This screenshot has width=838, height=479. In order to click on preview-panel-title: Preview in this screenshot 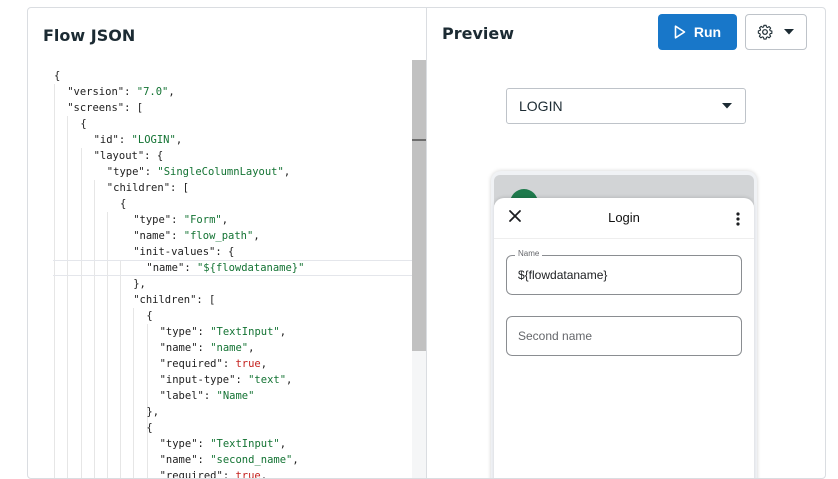, I will do `click(478, 33)`.